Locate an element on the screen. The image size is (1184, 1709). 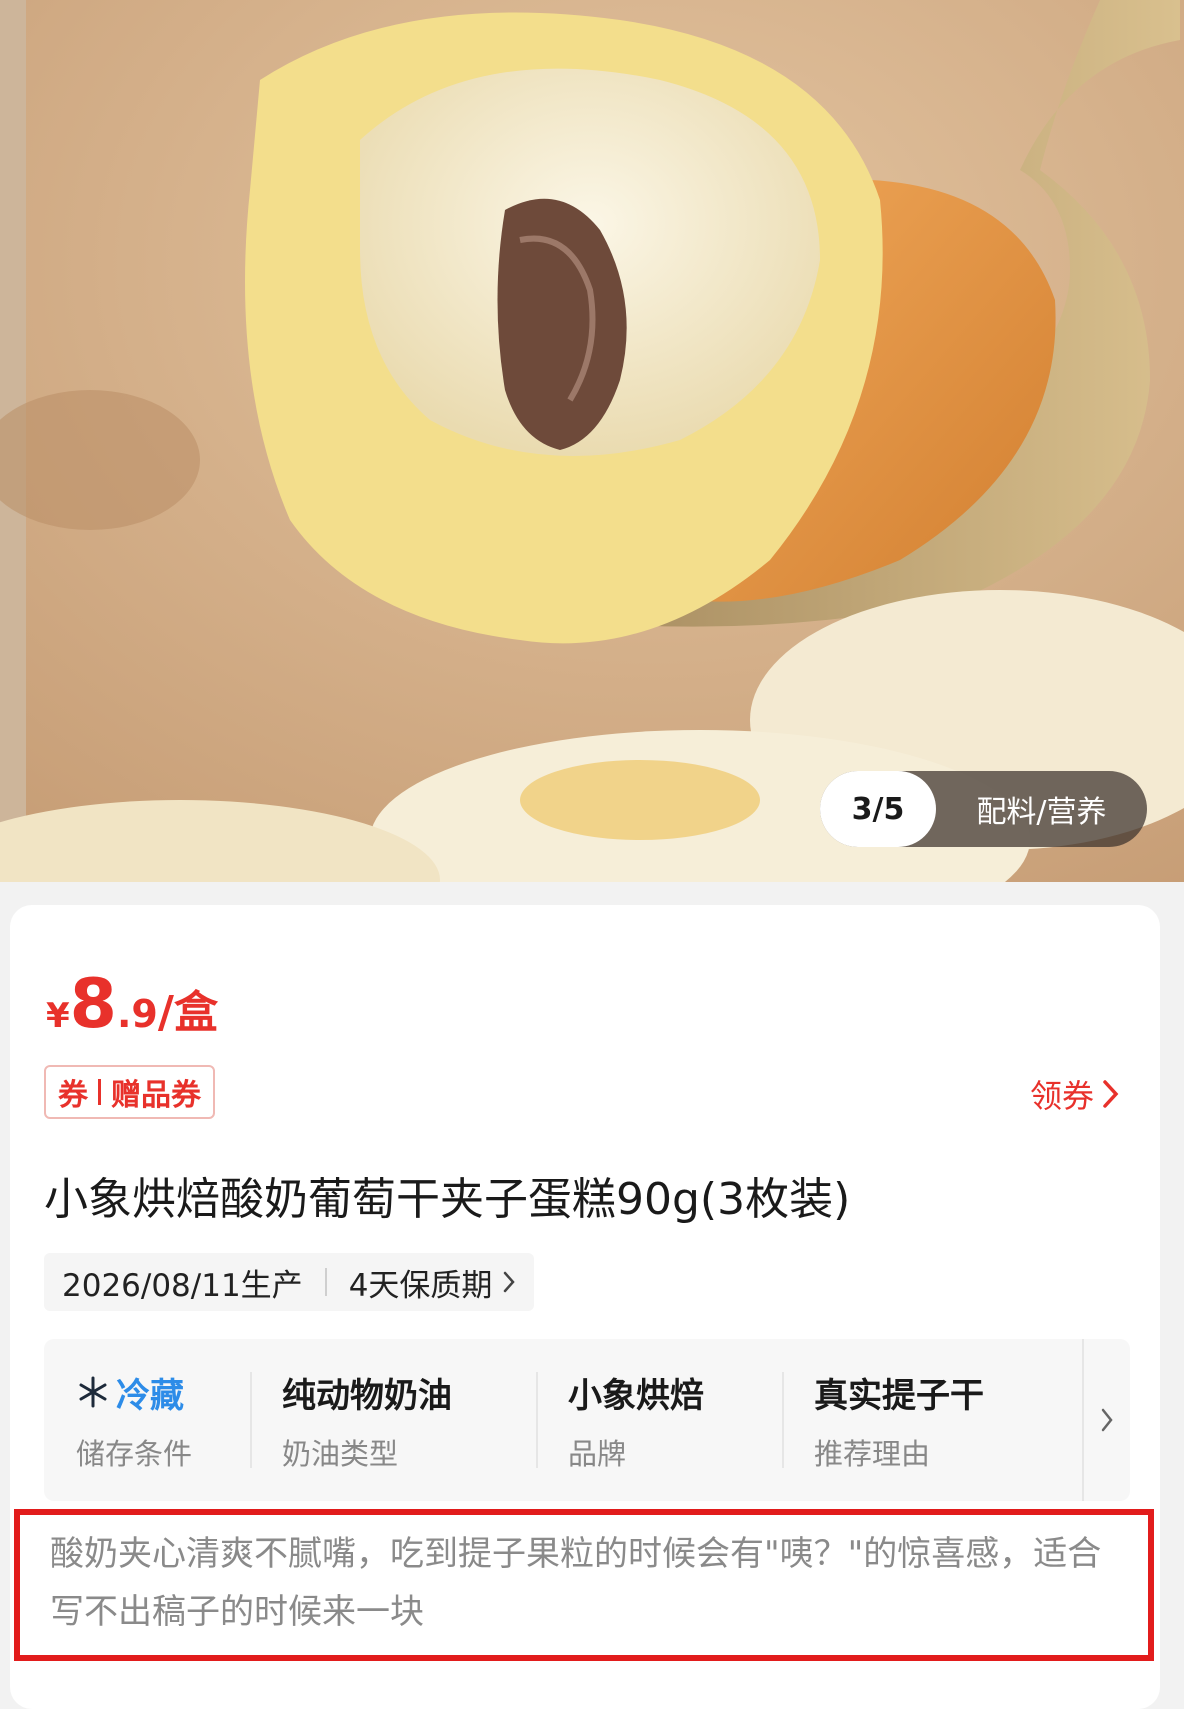
shelf-life: 4天保质期 is located at coordinates (420, 1285).